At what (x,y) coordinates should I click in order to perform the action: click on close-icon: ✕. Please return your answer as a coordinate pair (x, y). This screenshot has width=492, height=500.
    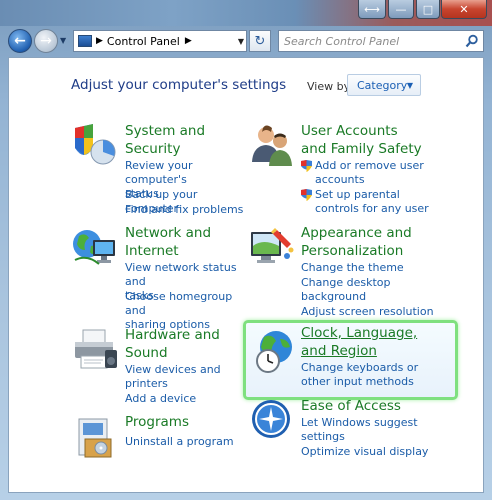
    Looking at the image, I should click on (464, 9).